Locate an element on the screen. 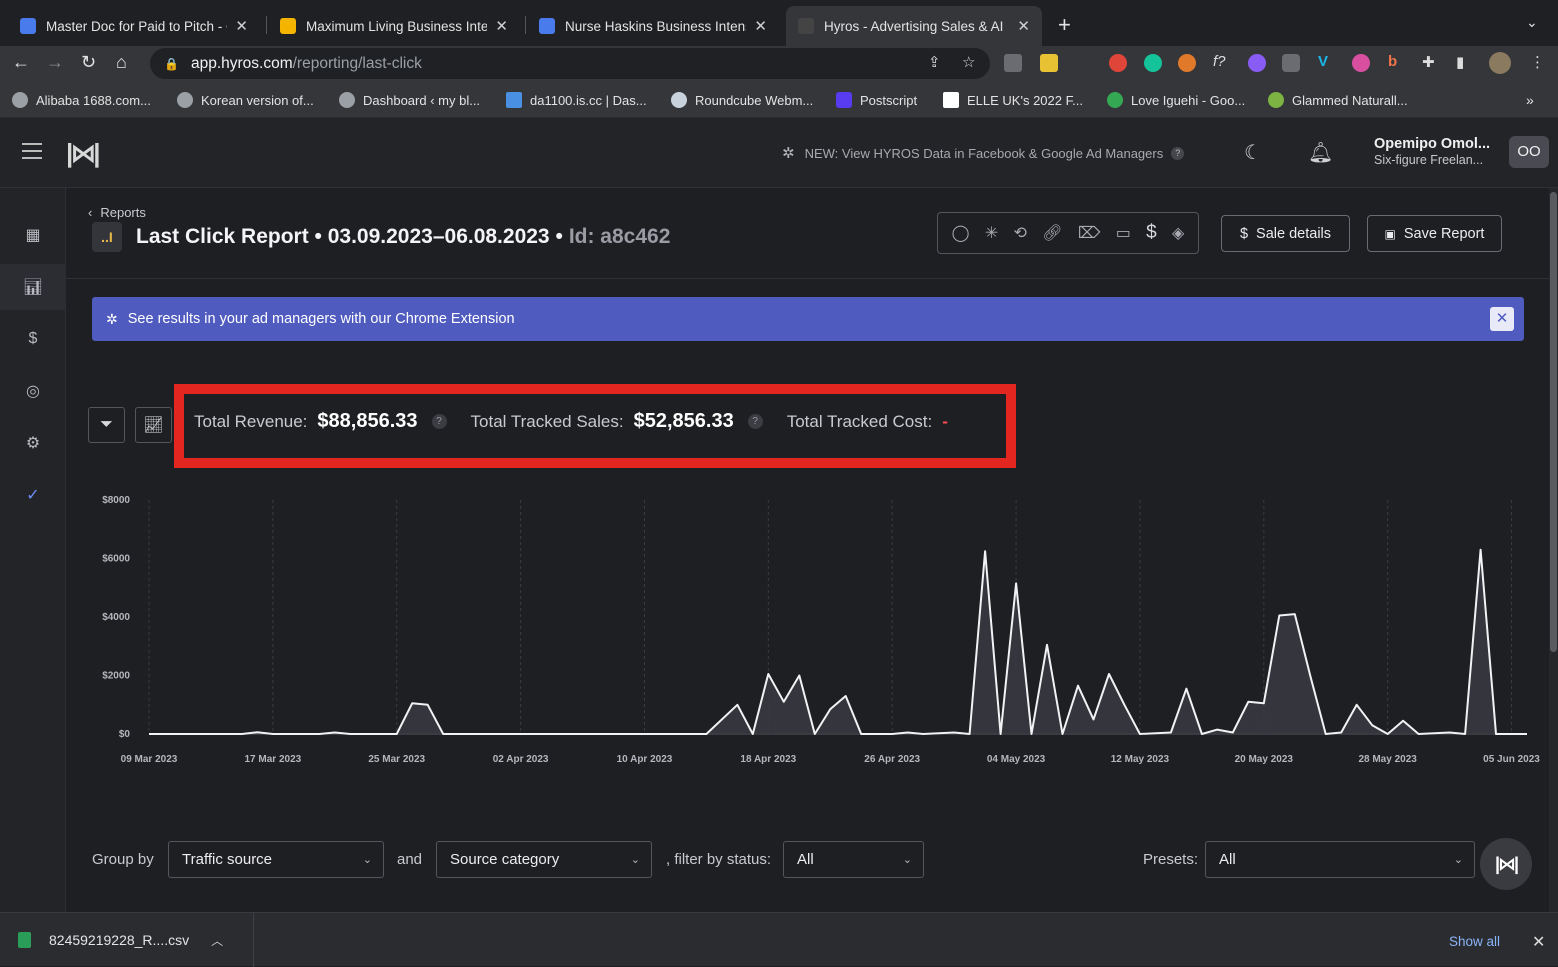  sidebar-item-reports: 📊︎ is located at coordinates (33, 287).